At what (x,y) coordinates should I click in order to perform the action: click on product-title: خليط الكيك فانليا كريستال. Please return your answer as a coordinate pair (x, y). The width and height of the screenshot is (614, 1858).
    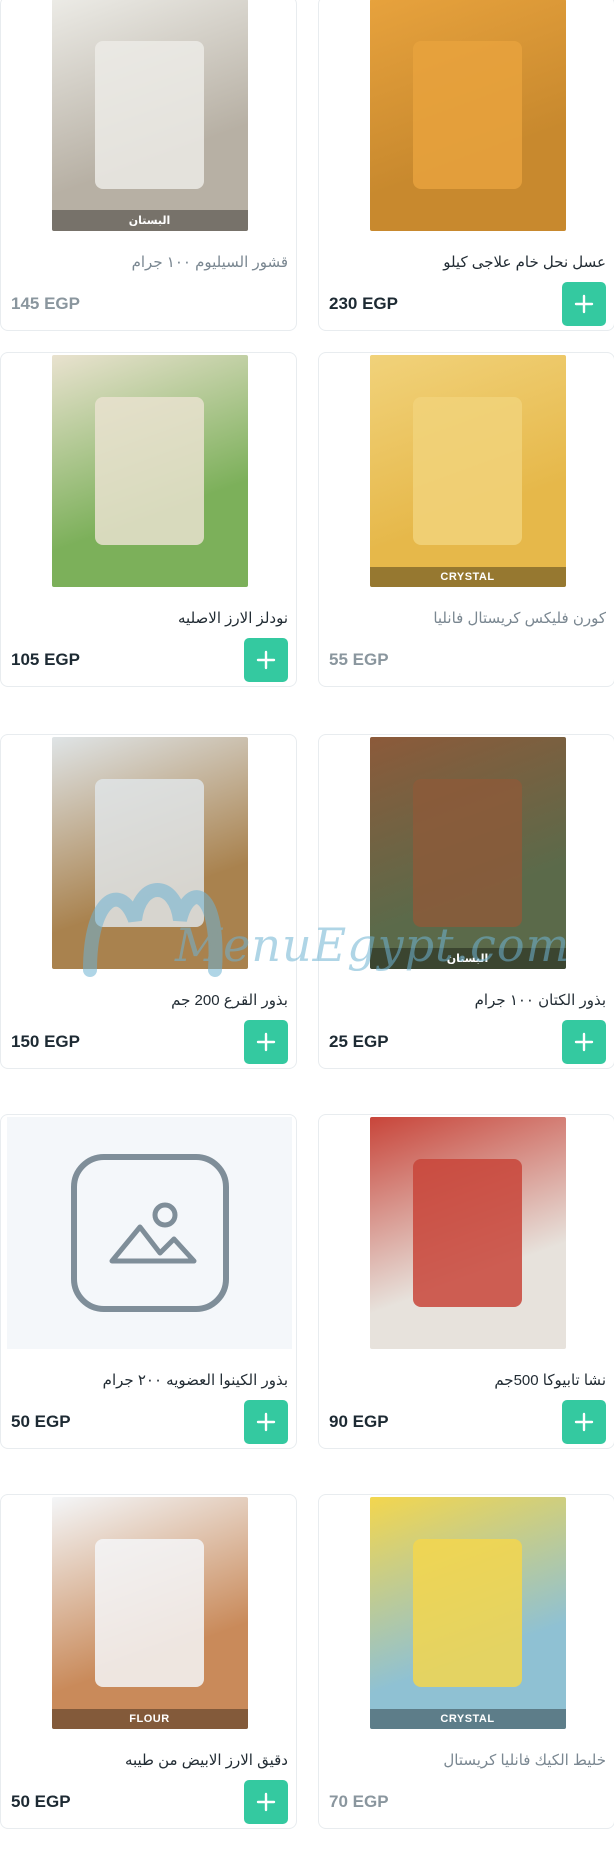
    Looking at the image, I should click on (466, 1760).